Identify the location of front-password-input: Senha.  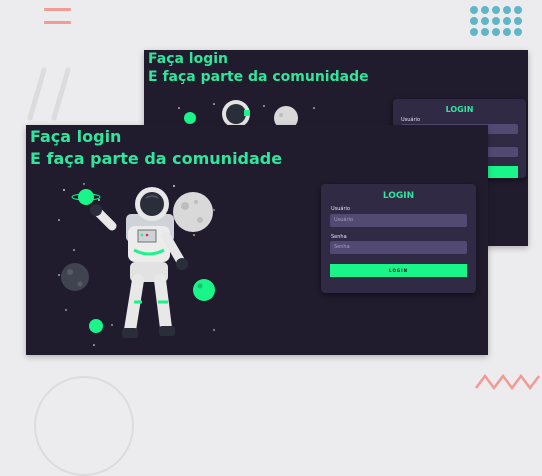
(398, 247).